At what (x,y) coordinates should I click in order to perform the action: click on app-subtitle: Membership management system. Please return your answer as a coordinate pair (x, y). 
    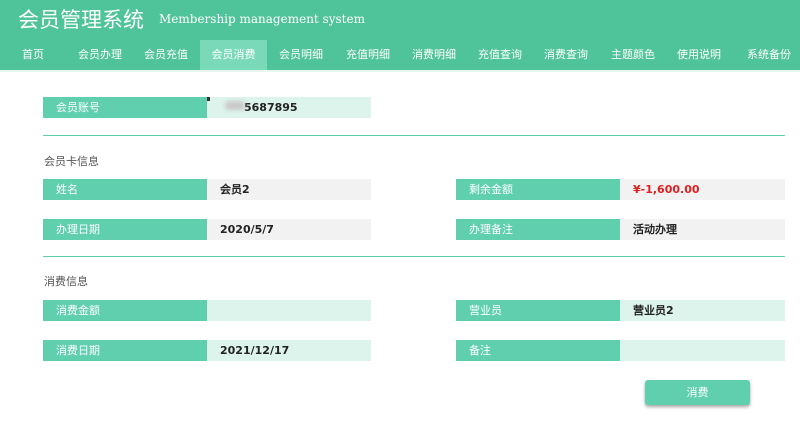
    Looking at the image, I should click on (262, 19).